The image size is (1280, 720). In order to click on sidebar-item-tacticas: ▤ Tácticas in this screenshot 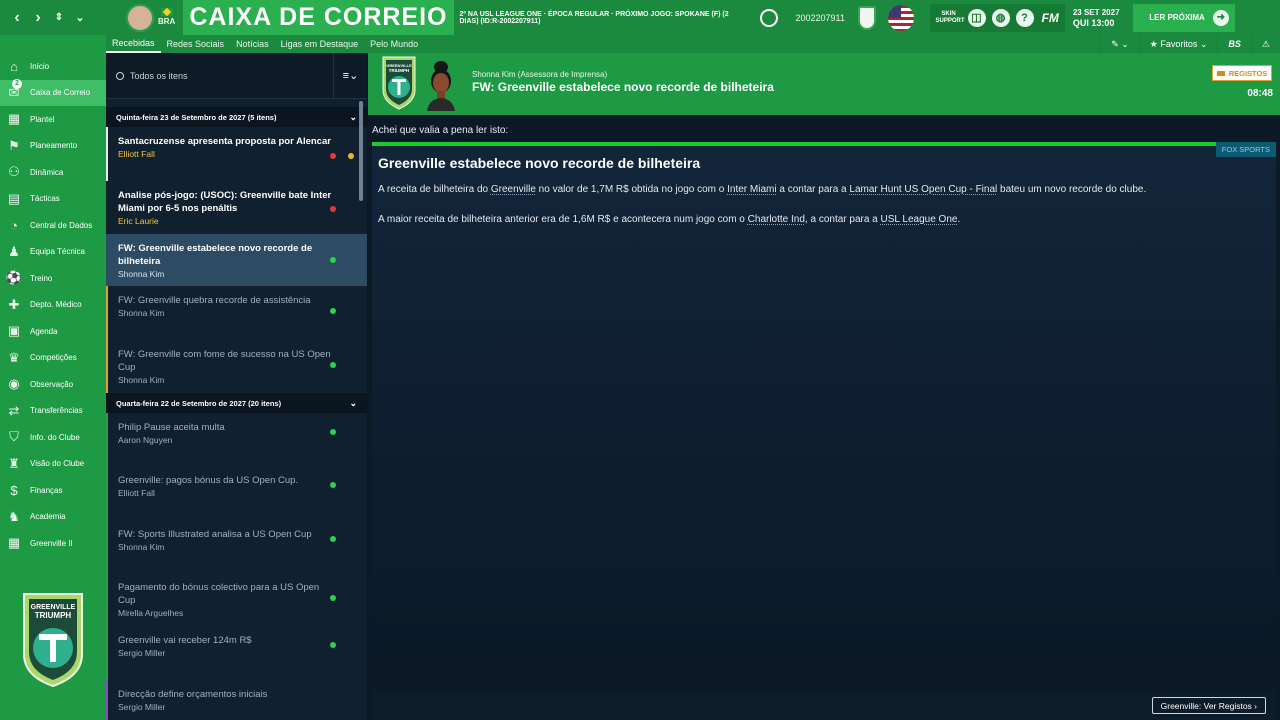, I will do `click(53, 199)`.